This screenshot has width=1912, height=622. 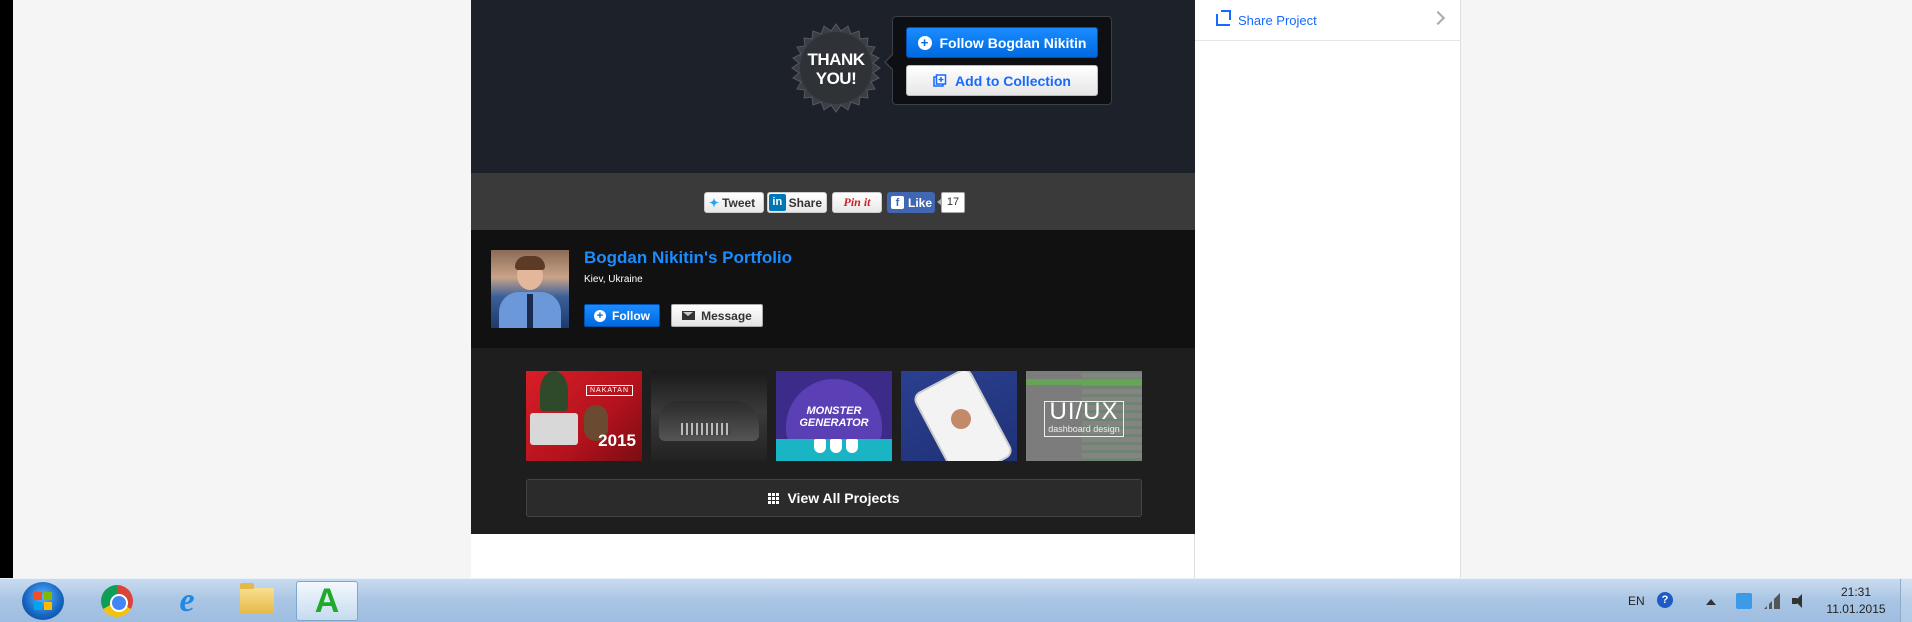 What do you see at coordinates (739, 202) in the screenshot?
I see `tweet-label: Tweet` at bounding box center [739, 202].